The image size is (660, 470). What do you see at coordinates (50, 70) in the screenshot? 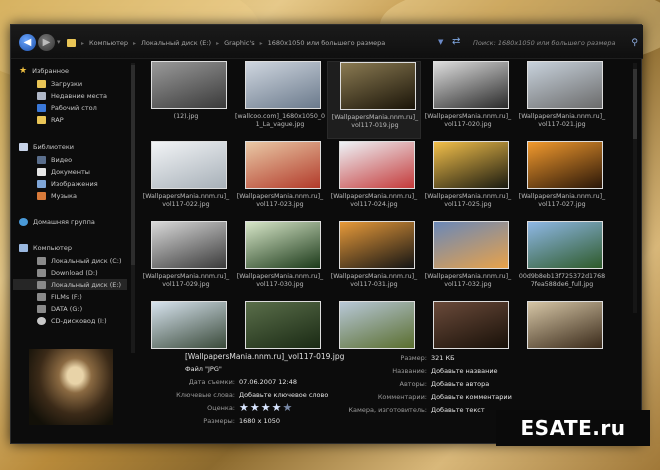
I see `sidebar-item-label: Избранное` at bounding box center [50, 70].